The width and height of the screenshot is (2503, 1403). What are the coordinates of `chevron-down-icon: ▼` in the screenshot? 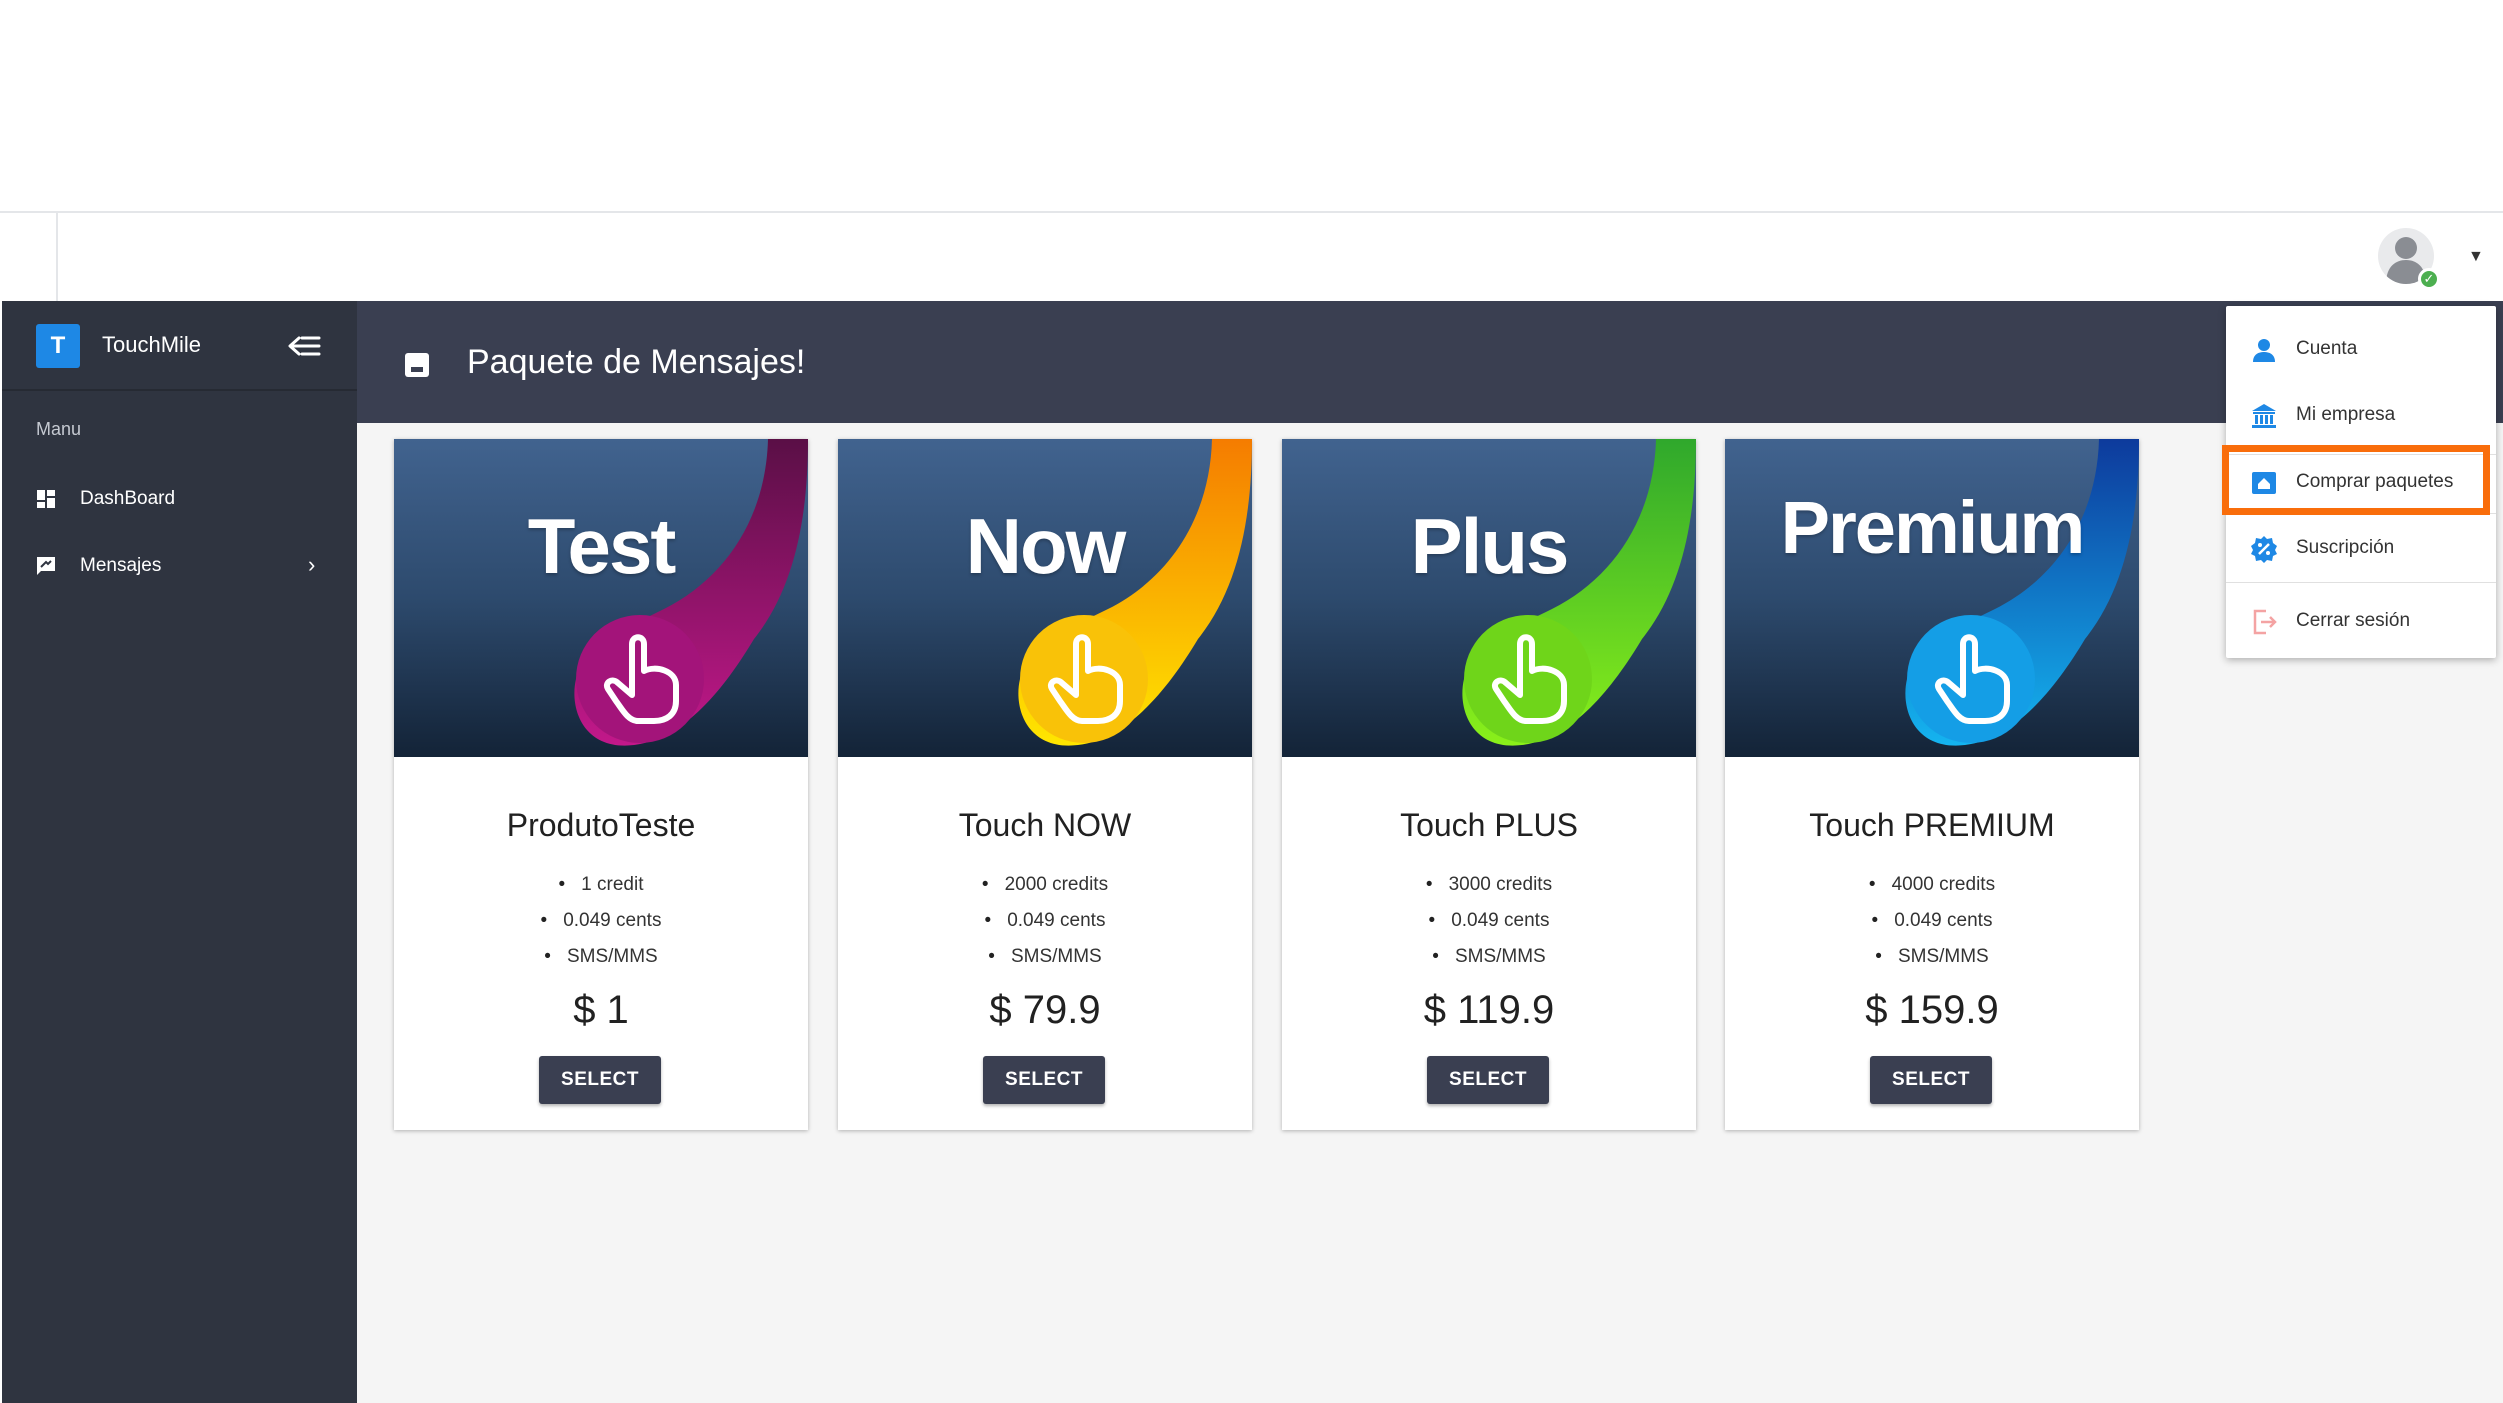 It's located at (2476, 257).